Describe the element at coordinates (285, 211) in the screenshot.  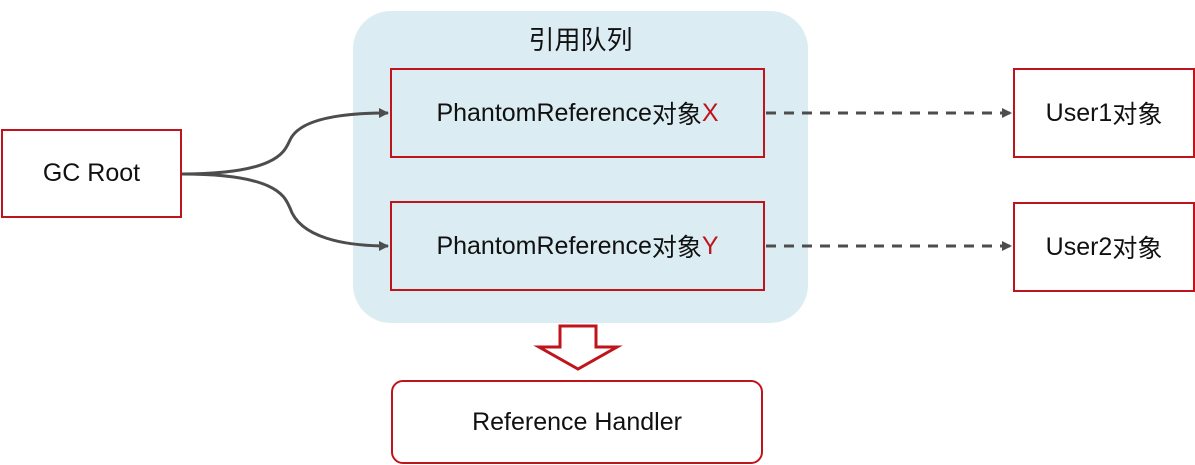
I see `gc-root-to-phantom-y-arrow` at that location.